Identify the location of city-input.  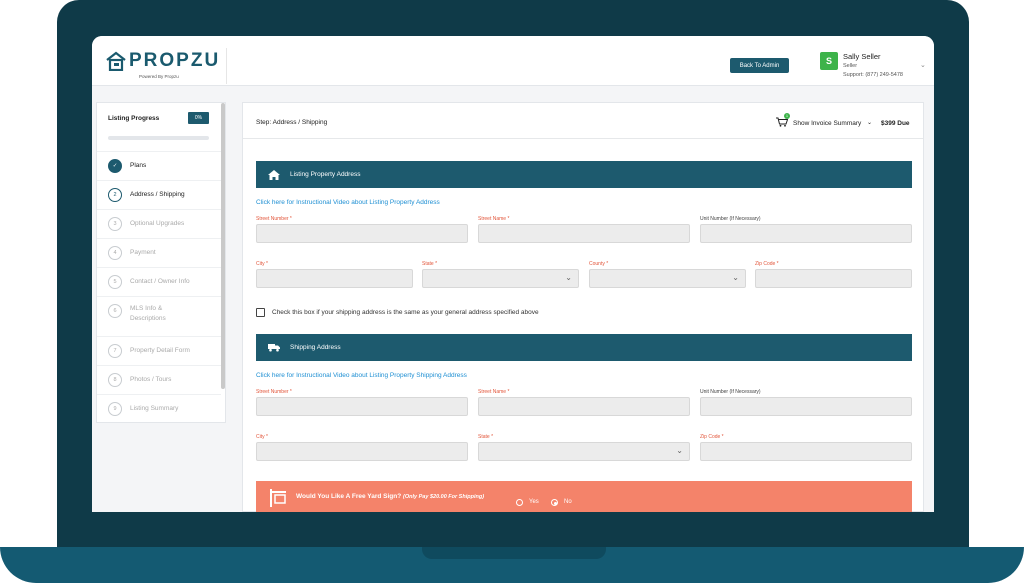
(334, 278).